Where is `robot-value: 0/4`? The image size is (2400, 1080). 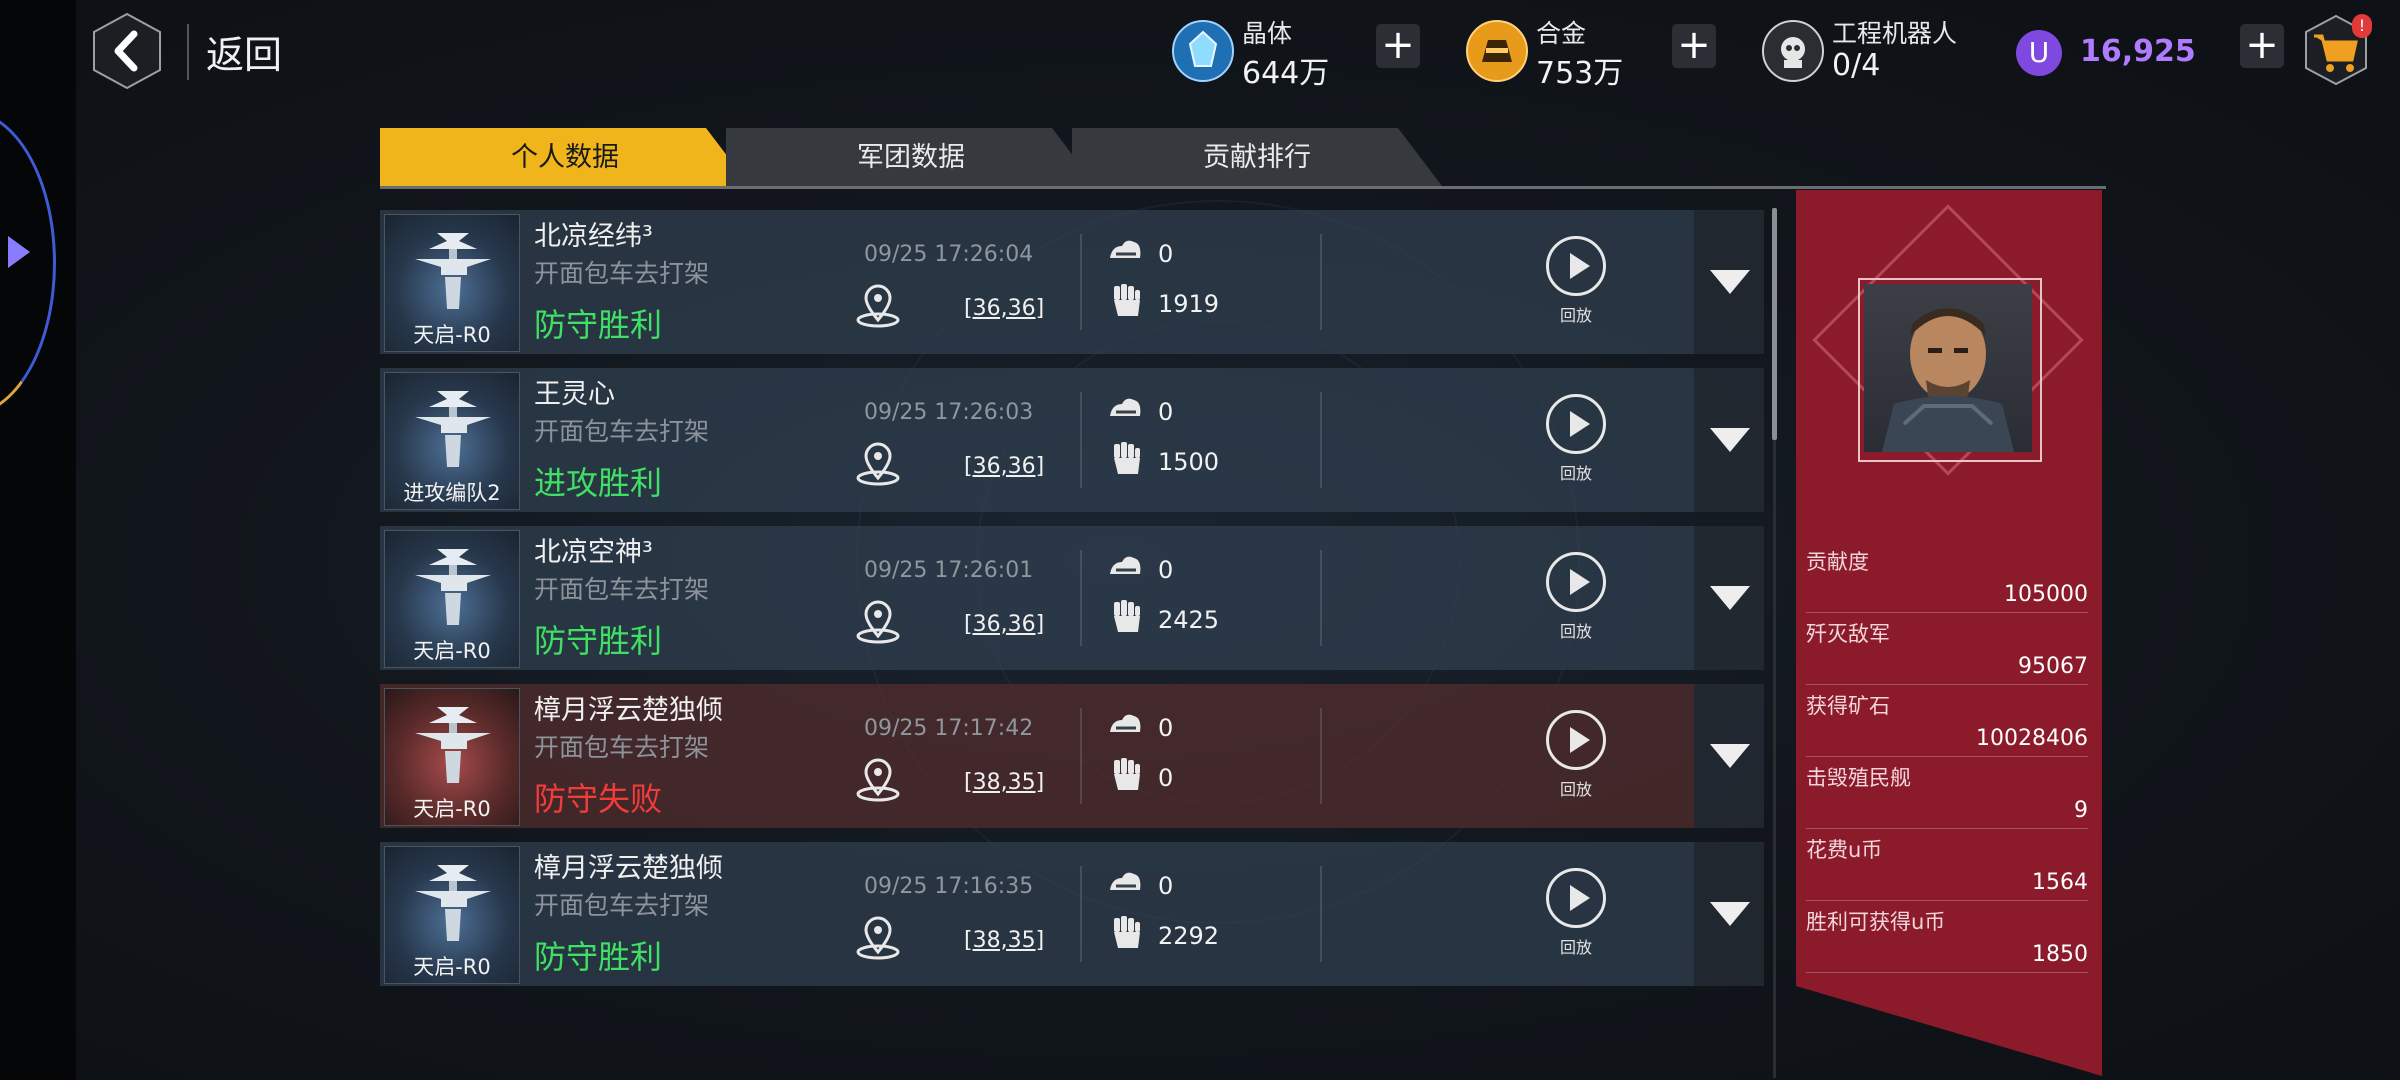 robot-value: 0/4 is located at coordinates (1856, 65).